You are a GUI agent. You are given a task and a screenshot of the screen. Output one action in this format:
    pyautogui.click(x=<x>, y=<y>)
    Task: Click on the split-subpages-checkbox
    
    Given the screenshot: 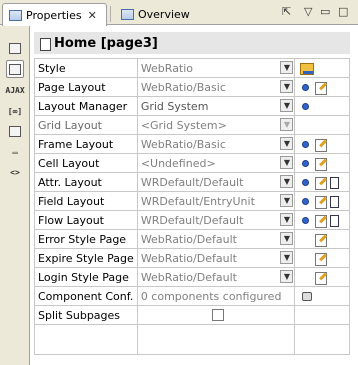 What is the action you would take?
    pyautogui.click(x=217, y=315)
    